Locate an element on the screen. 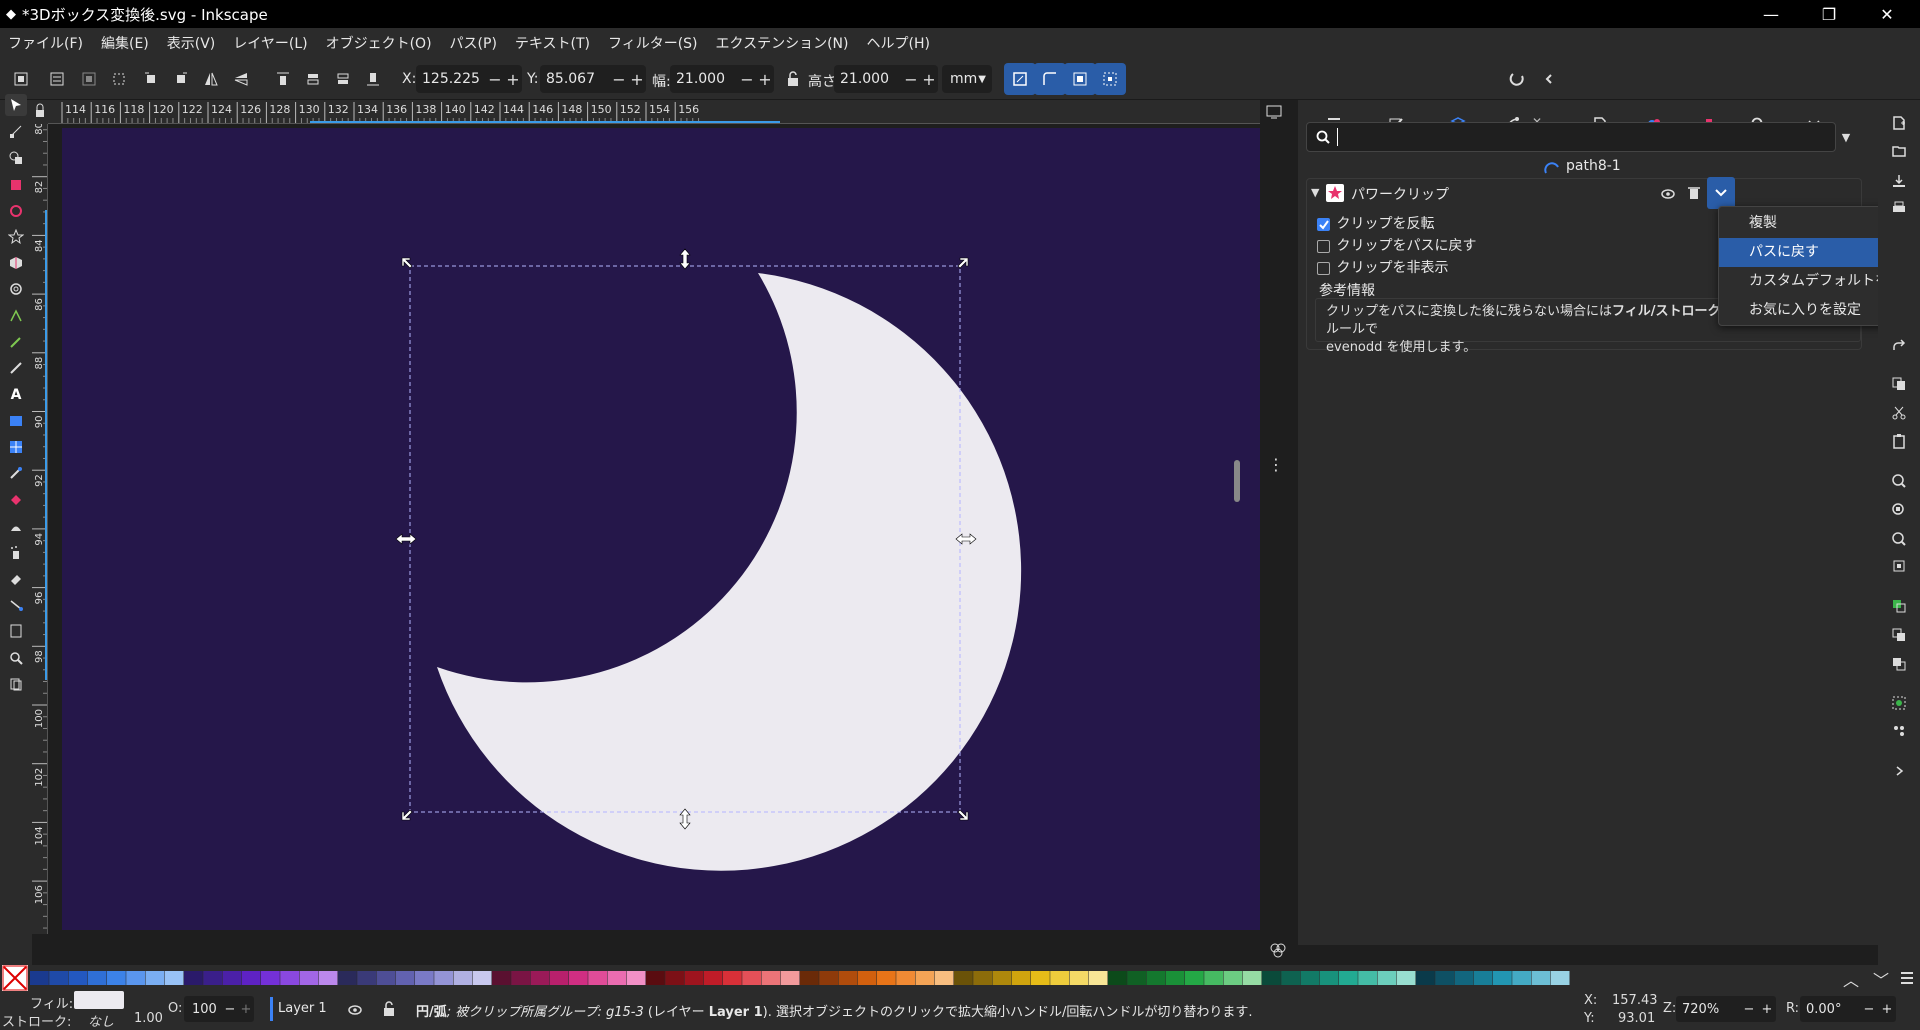  y-increment: + is located at coordinates (637, 79).